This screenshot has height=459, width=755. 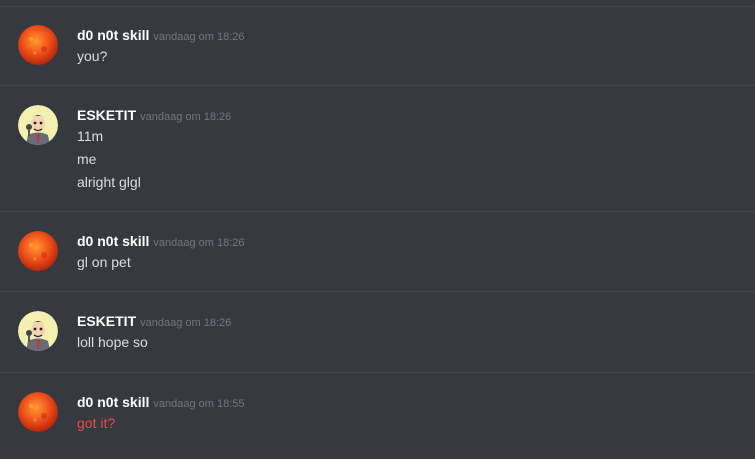 I want to click on message-lines: you?, so click(x=92, y=56).